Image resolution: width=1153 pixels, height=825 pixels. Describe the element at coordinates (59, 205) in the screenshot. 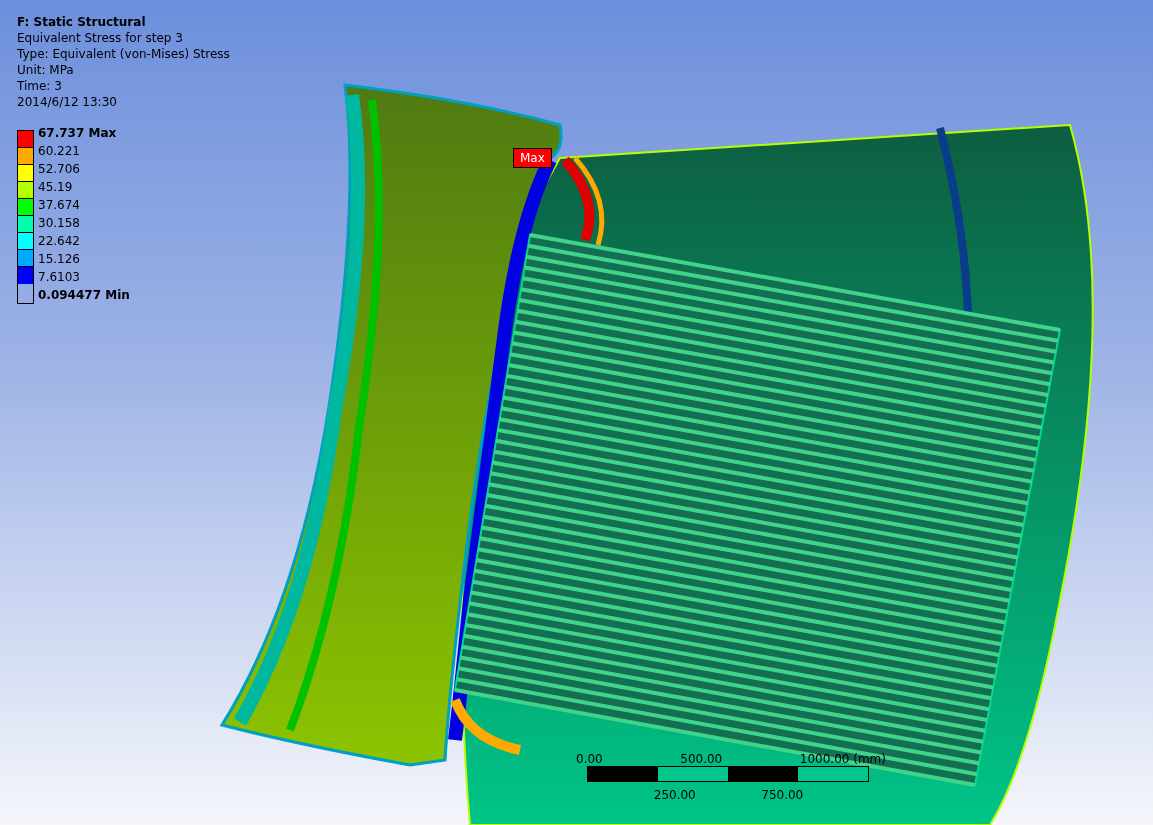

I see `legend-value: 37.674` at that location.